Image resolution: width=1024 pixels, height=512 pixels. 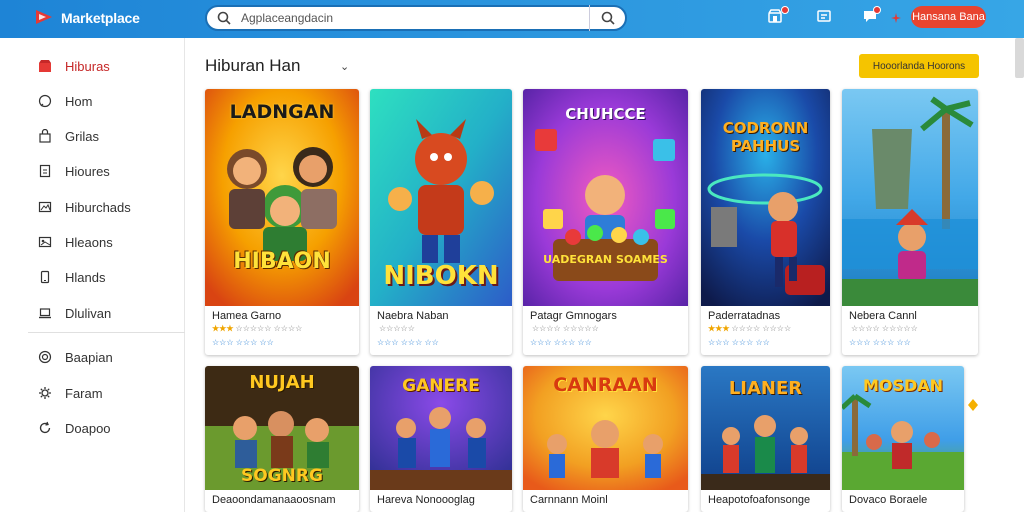 I want to click on bag-icon, so click(x=45, y=135).